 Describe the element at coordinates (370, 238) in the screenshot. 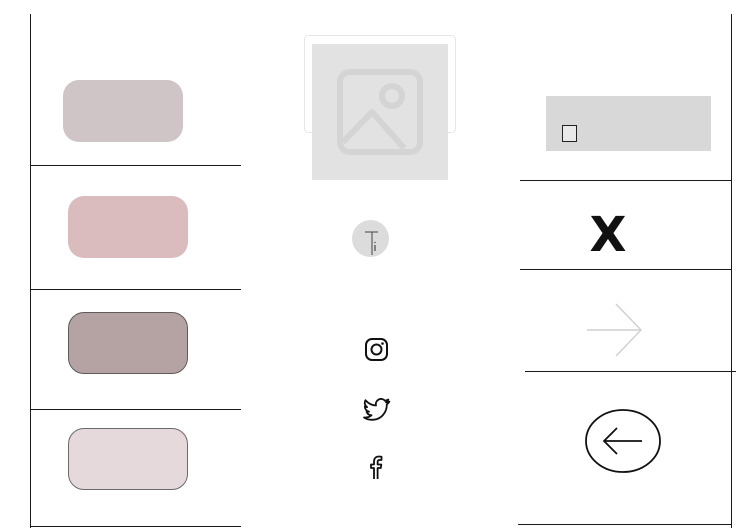

I see `user-avatar-icon` at that location.